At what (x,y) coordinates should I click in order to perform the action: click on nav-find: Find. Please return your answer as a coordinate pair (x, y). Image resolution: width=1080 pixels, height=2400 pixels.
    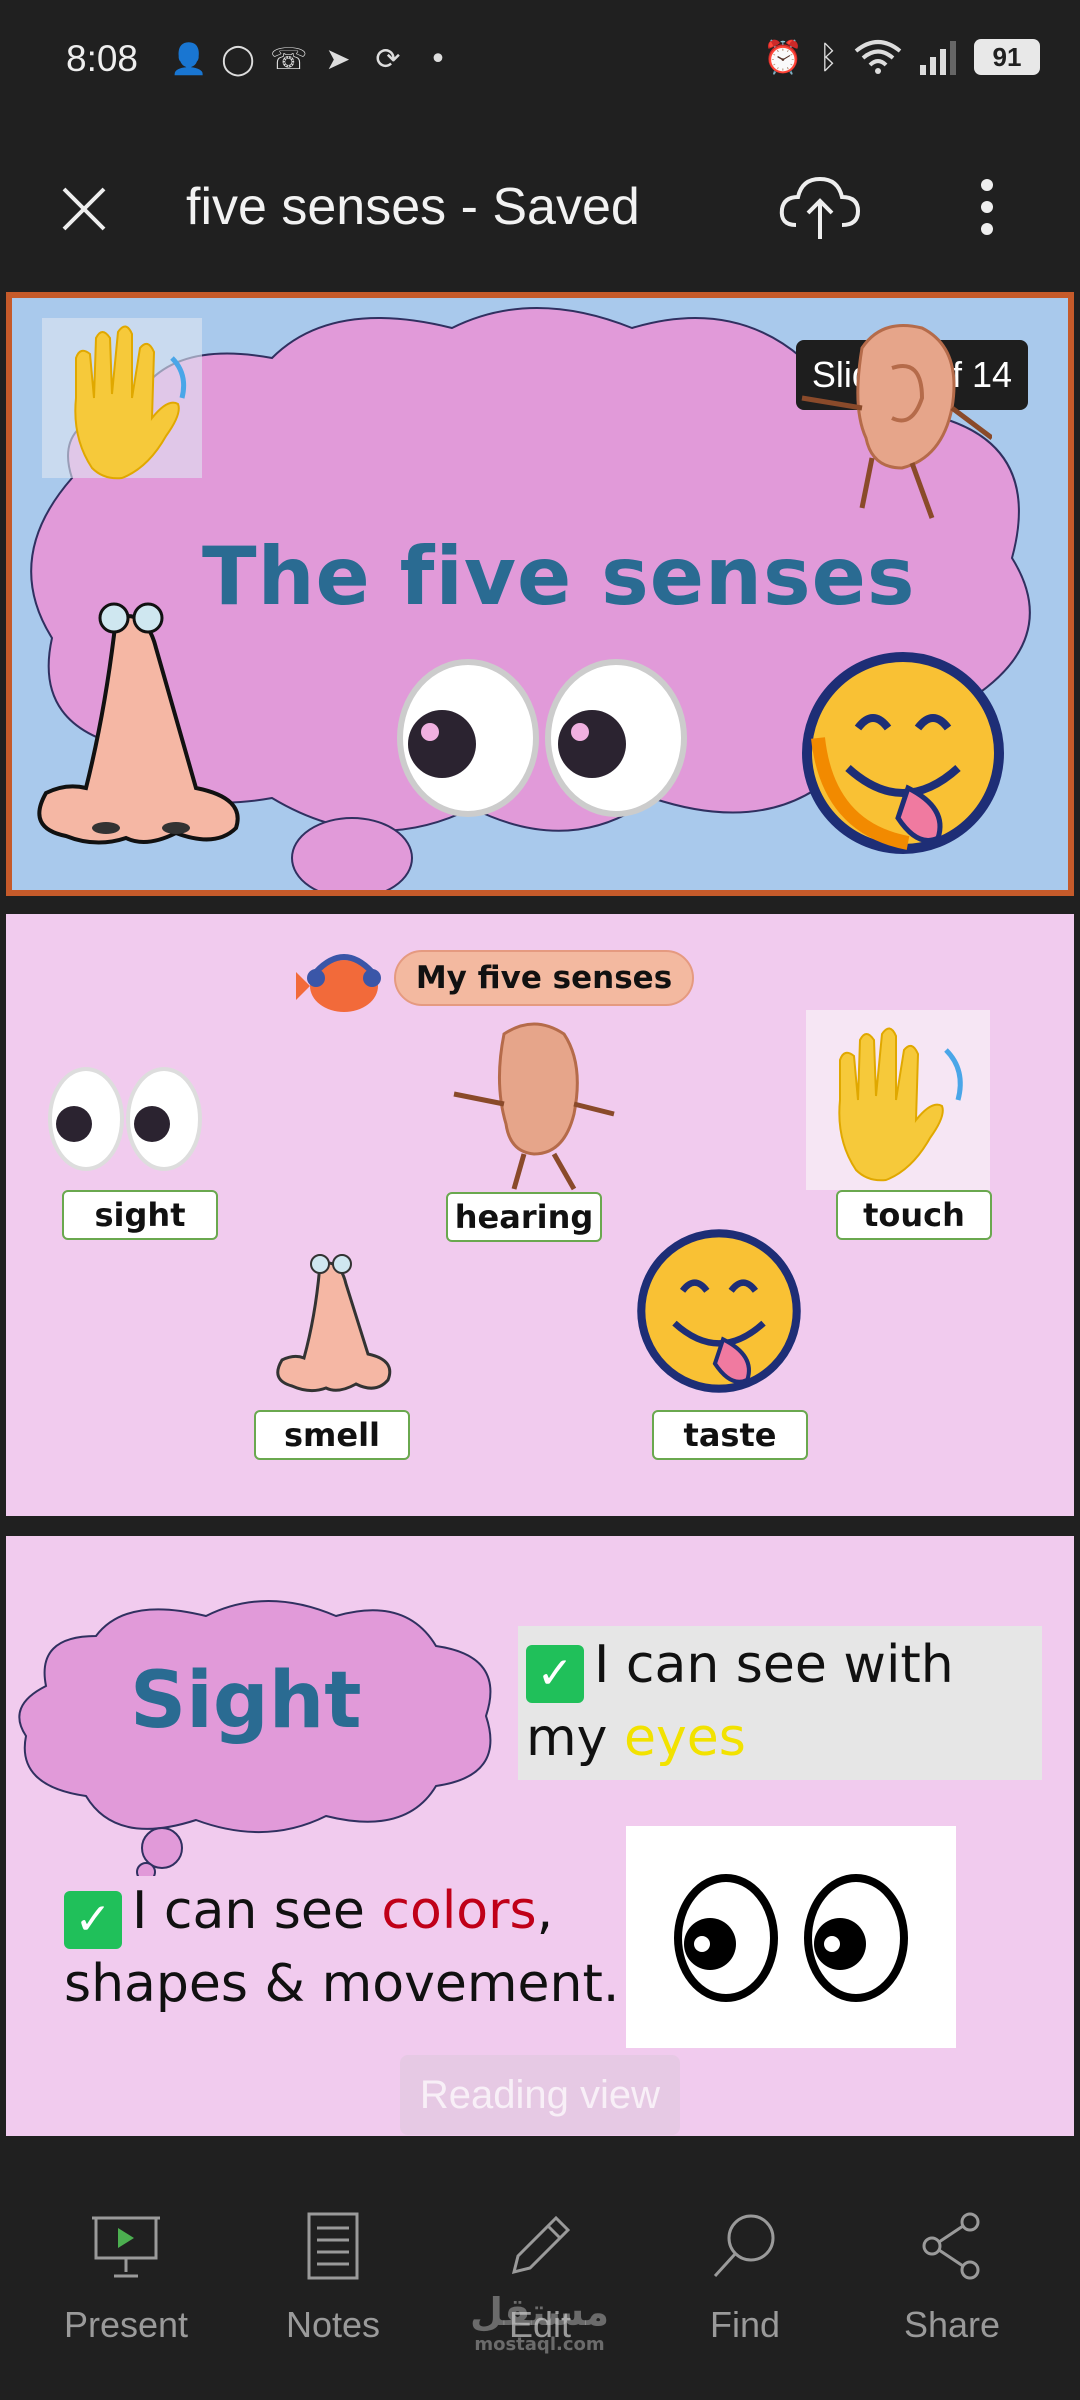
    Looking at the image, I should click on (745, 2278).